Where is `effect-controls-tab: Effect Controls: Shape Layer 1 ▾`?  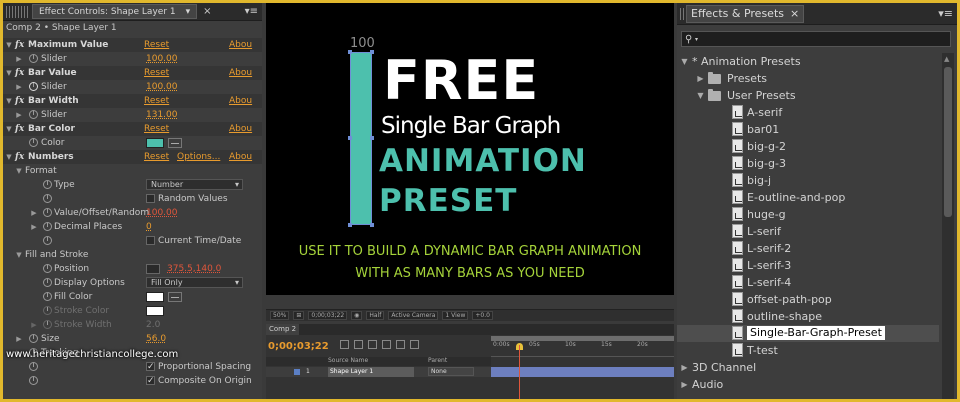
effect-controls-tab: Effect Controls: Shape Layer 1 ▾ is located at coordinates (115, 11).